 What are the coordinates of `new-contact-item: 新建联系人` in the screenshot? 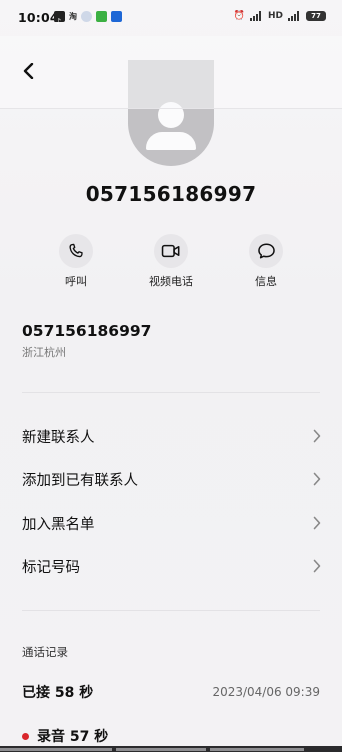 It's located at (172, 436).